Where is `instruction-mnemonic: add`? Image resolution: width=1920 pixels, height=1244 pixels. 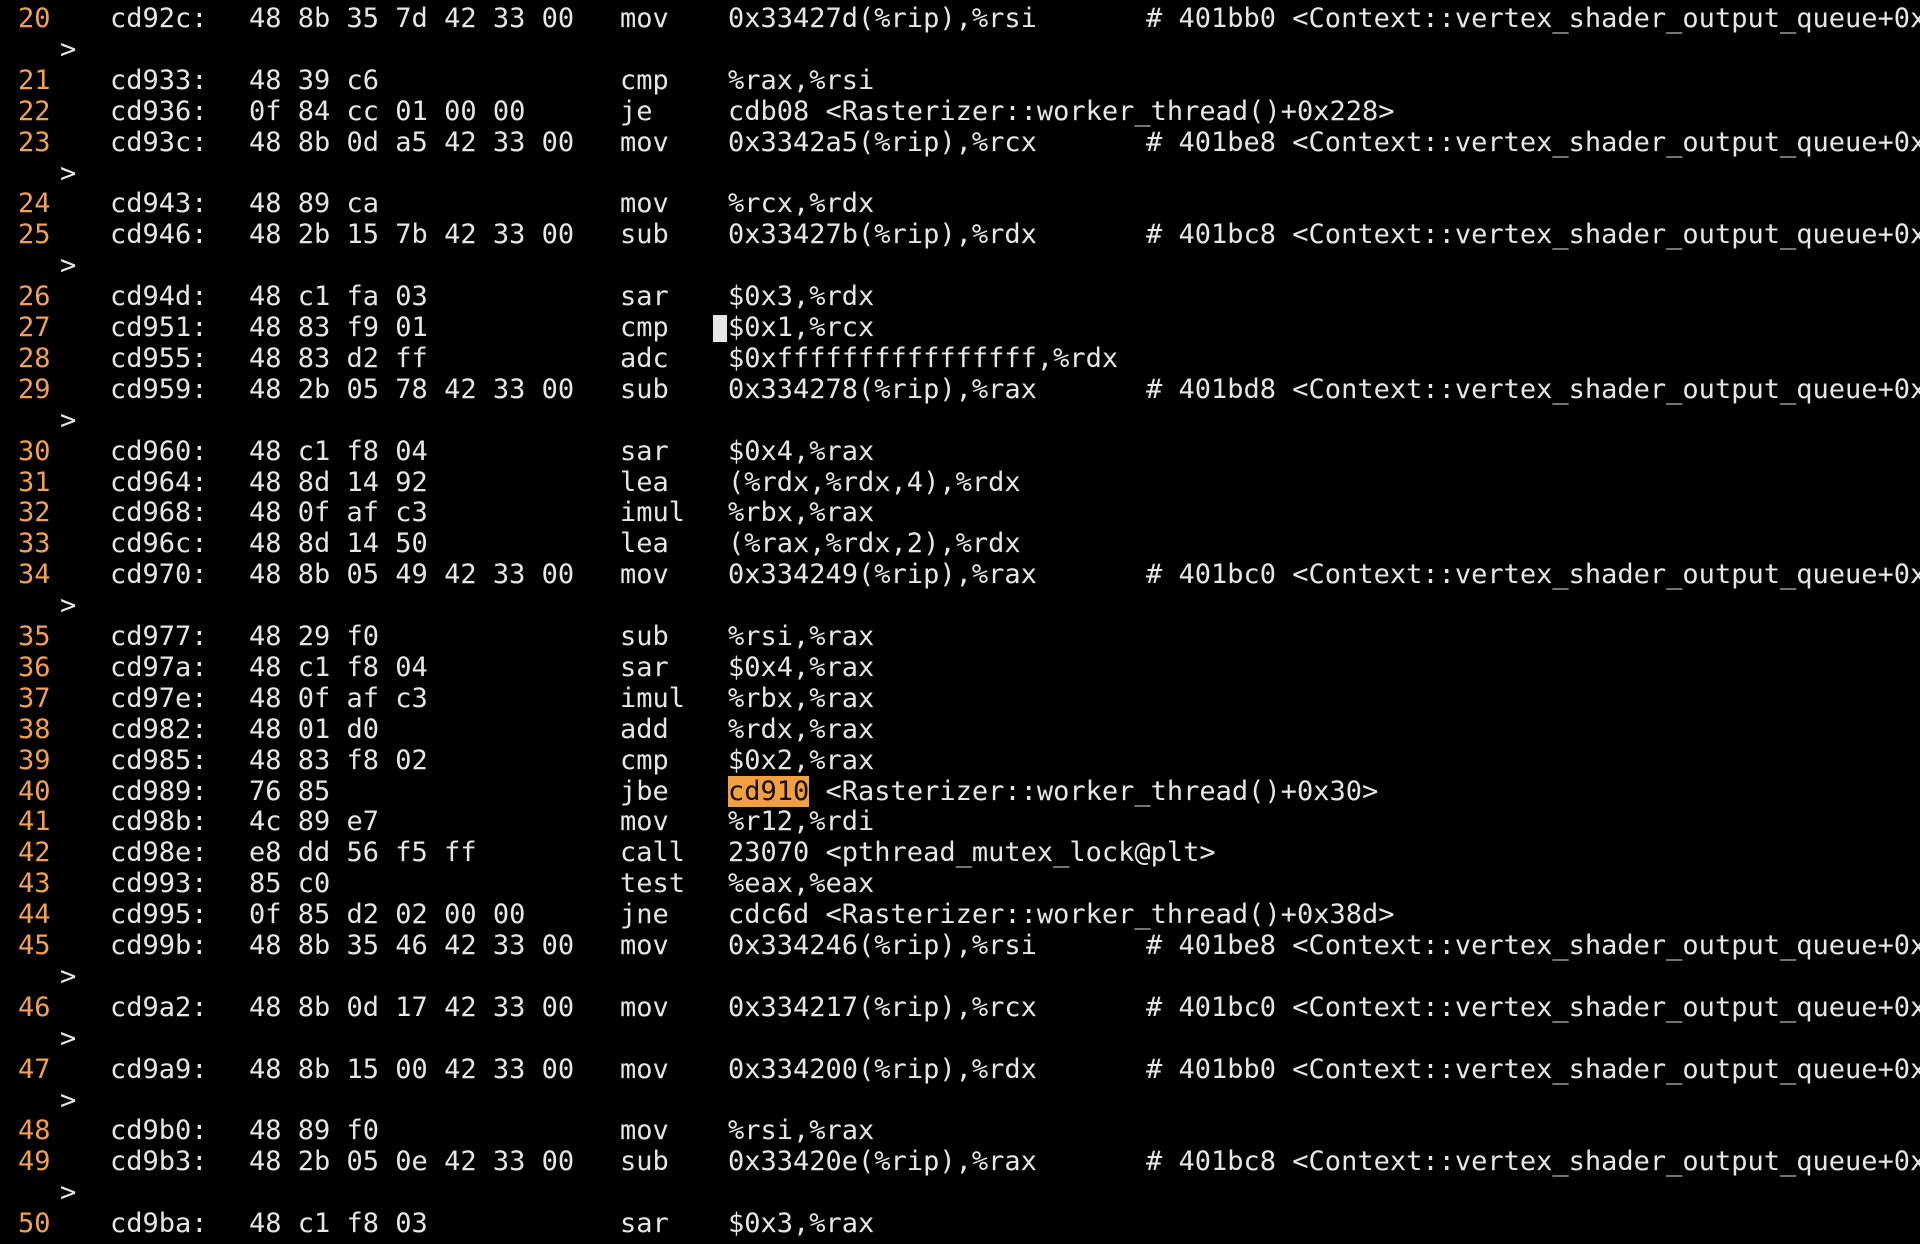
instruction-mnemonic: add is located at coordinates (644, 729).